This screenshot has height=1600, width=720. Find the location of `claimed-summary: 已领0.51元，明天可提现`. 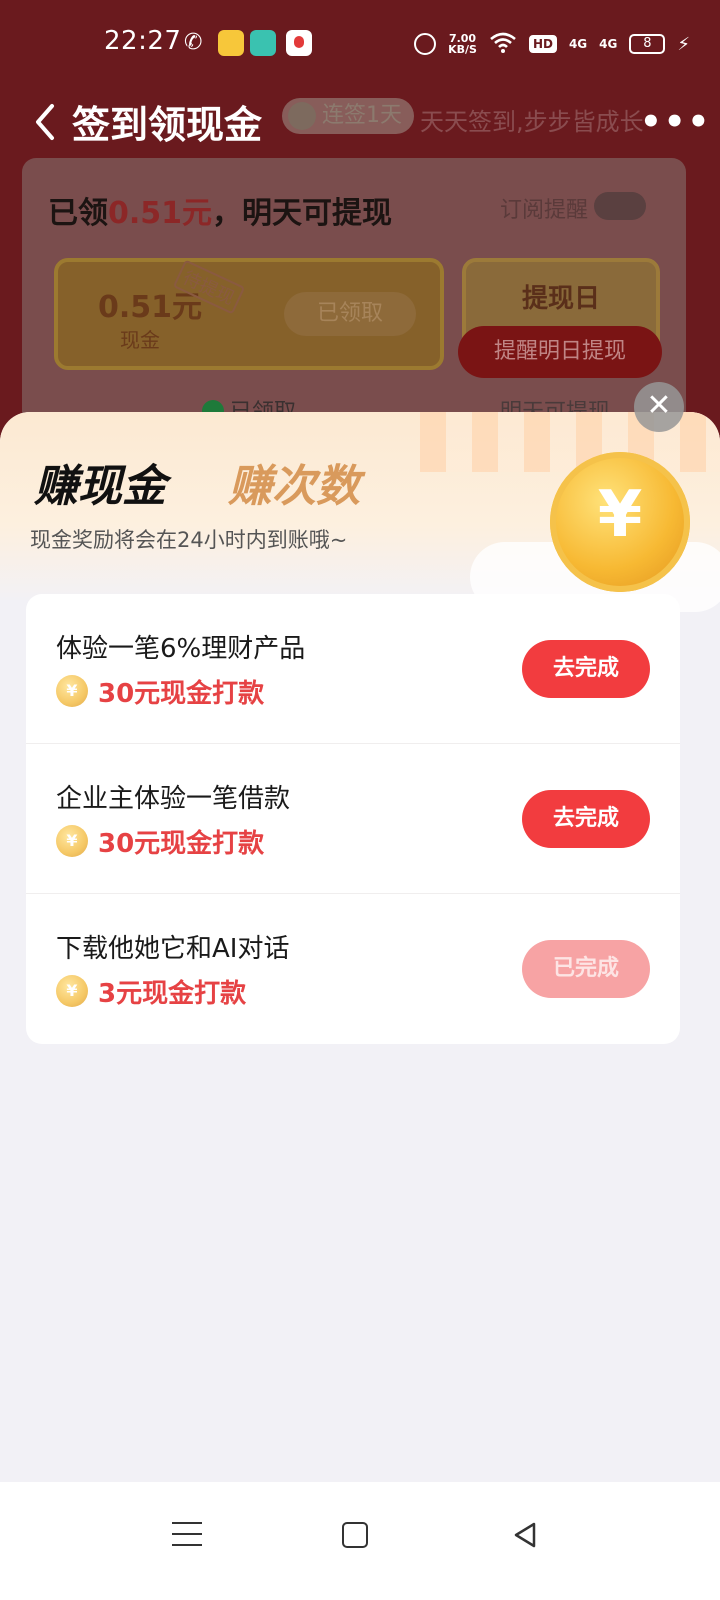

claimed-summary: 已领0.51元，明天可提现 is located at coordinates (220, 213).